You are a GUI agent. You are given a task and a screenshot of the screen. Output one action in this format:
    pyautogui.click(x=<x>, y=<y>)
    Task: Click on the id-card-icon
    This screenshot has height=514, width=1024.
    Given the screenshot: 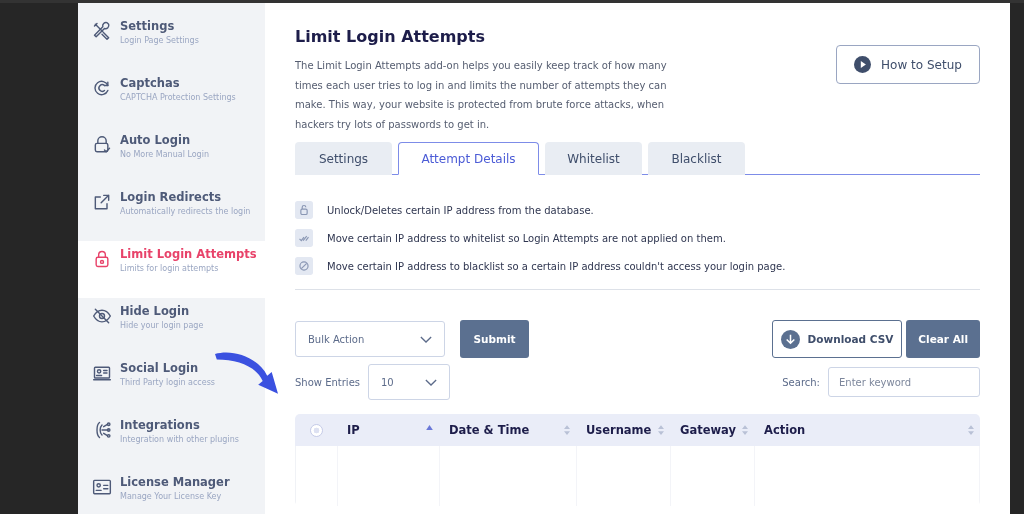 What is the action you would take?
    pyautogui.click(x=102, y=487)
    